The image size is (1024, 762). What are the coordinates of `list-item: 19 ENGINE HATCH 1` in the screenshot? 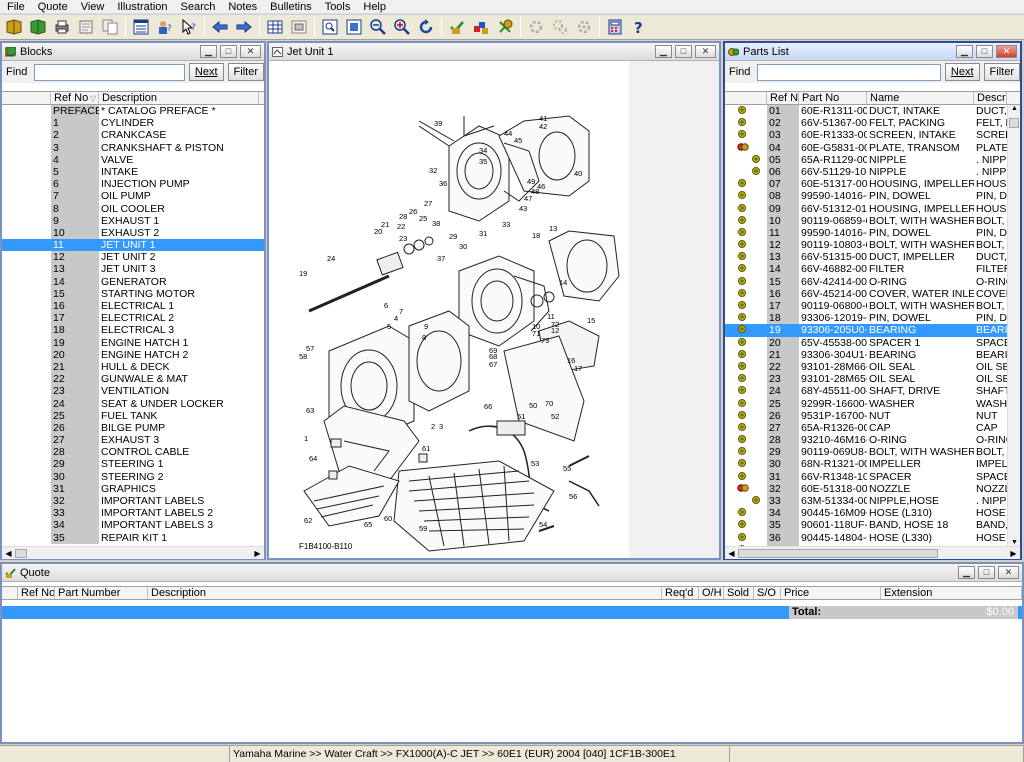 It's located at (133, 342).